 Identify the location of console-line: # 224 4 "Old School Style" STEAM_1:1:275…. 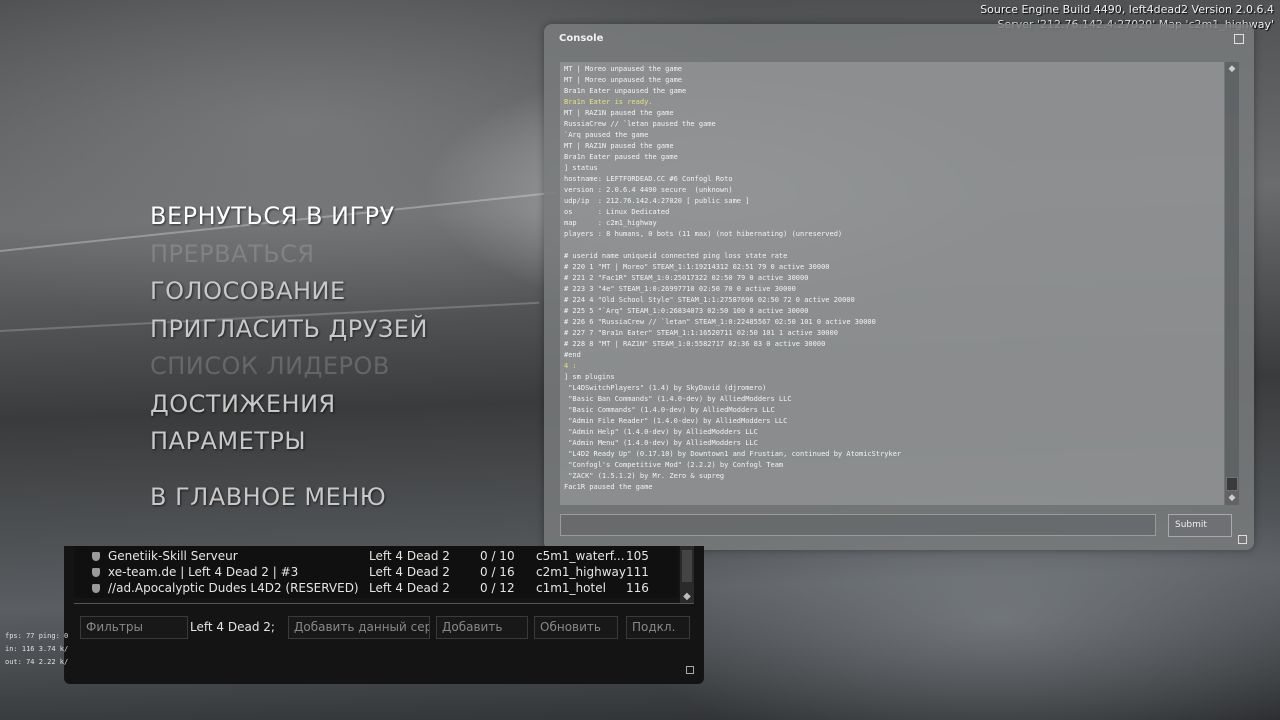
(709, 300).